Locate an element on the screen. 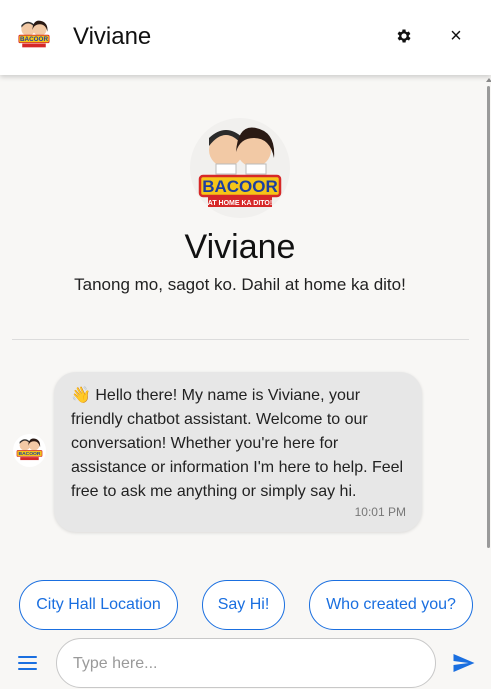 This screenshot has height=689, width=491. close-icon: × is located at coordinates (456, 36).